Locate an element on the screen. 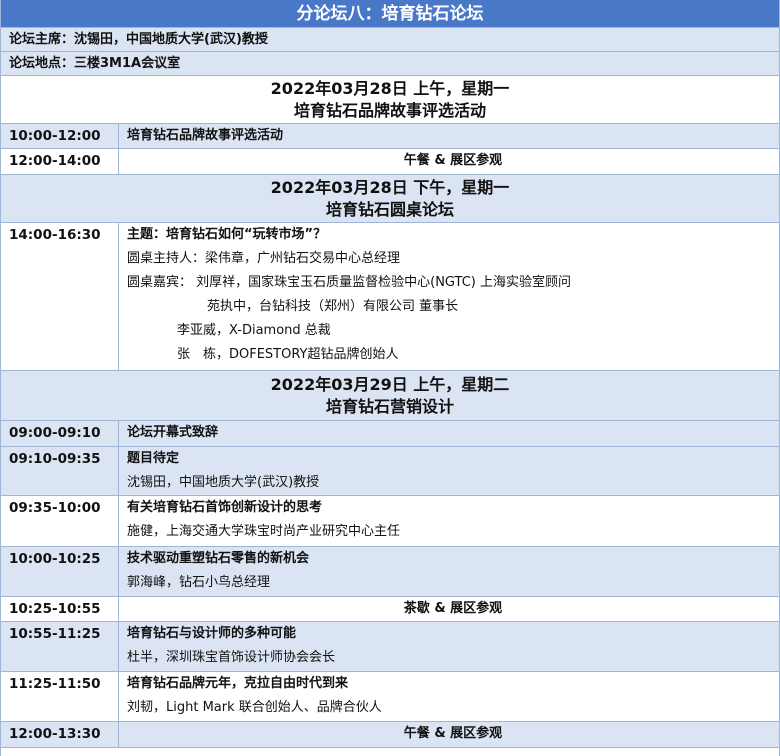  session-content: 技术驱动重塑钻石零售的新机会 郭海峰，钻石小鸟总经理 is located at coordinates (449, 571).